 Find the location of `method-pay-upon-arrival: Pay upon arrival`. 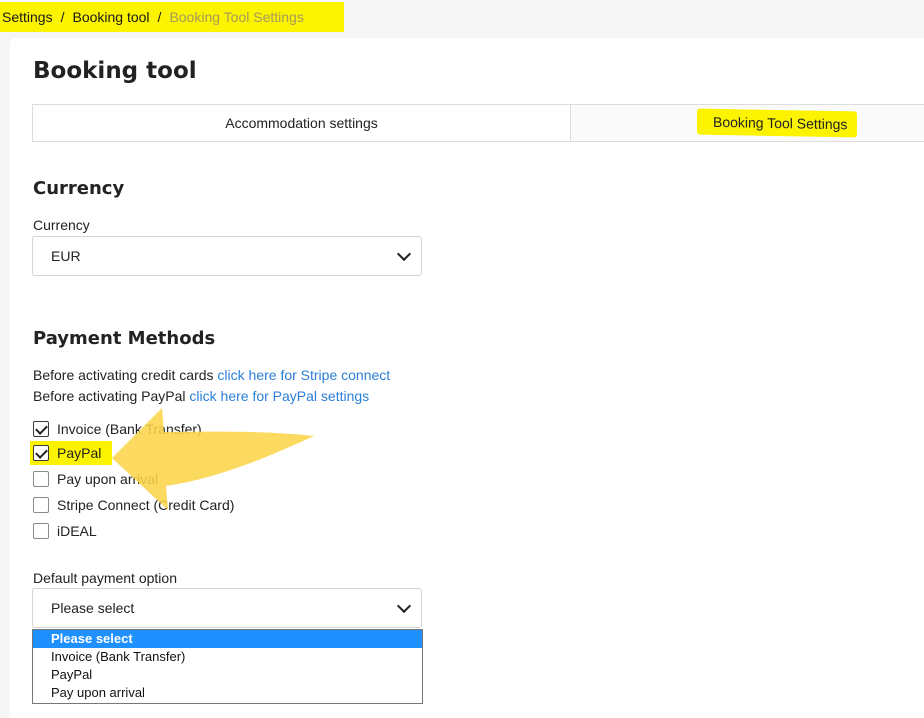

method-pay-upon-arrival: Pay upon arrival is located at coordinates (95, 479).